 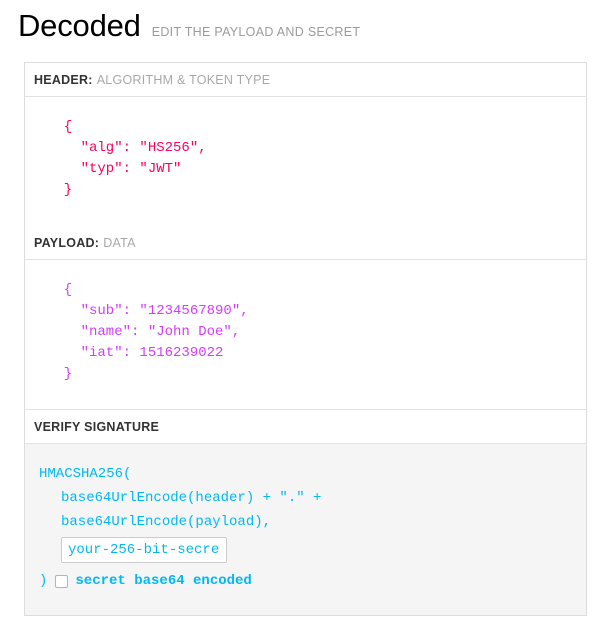 I want to click on payload-section-label: PAYLOAD: DATA, so click(x=305, y=243).